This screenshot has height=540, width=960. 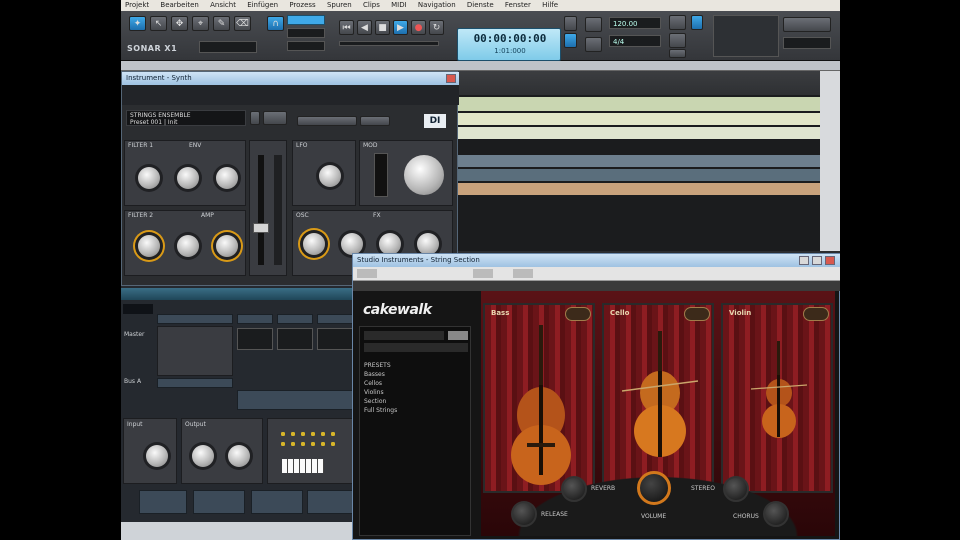 What do you see at coordinates (275, 23) in the screenshot?
I see `snap-button: ∩` at bounding box center [275, 23].